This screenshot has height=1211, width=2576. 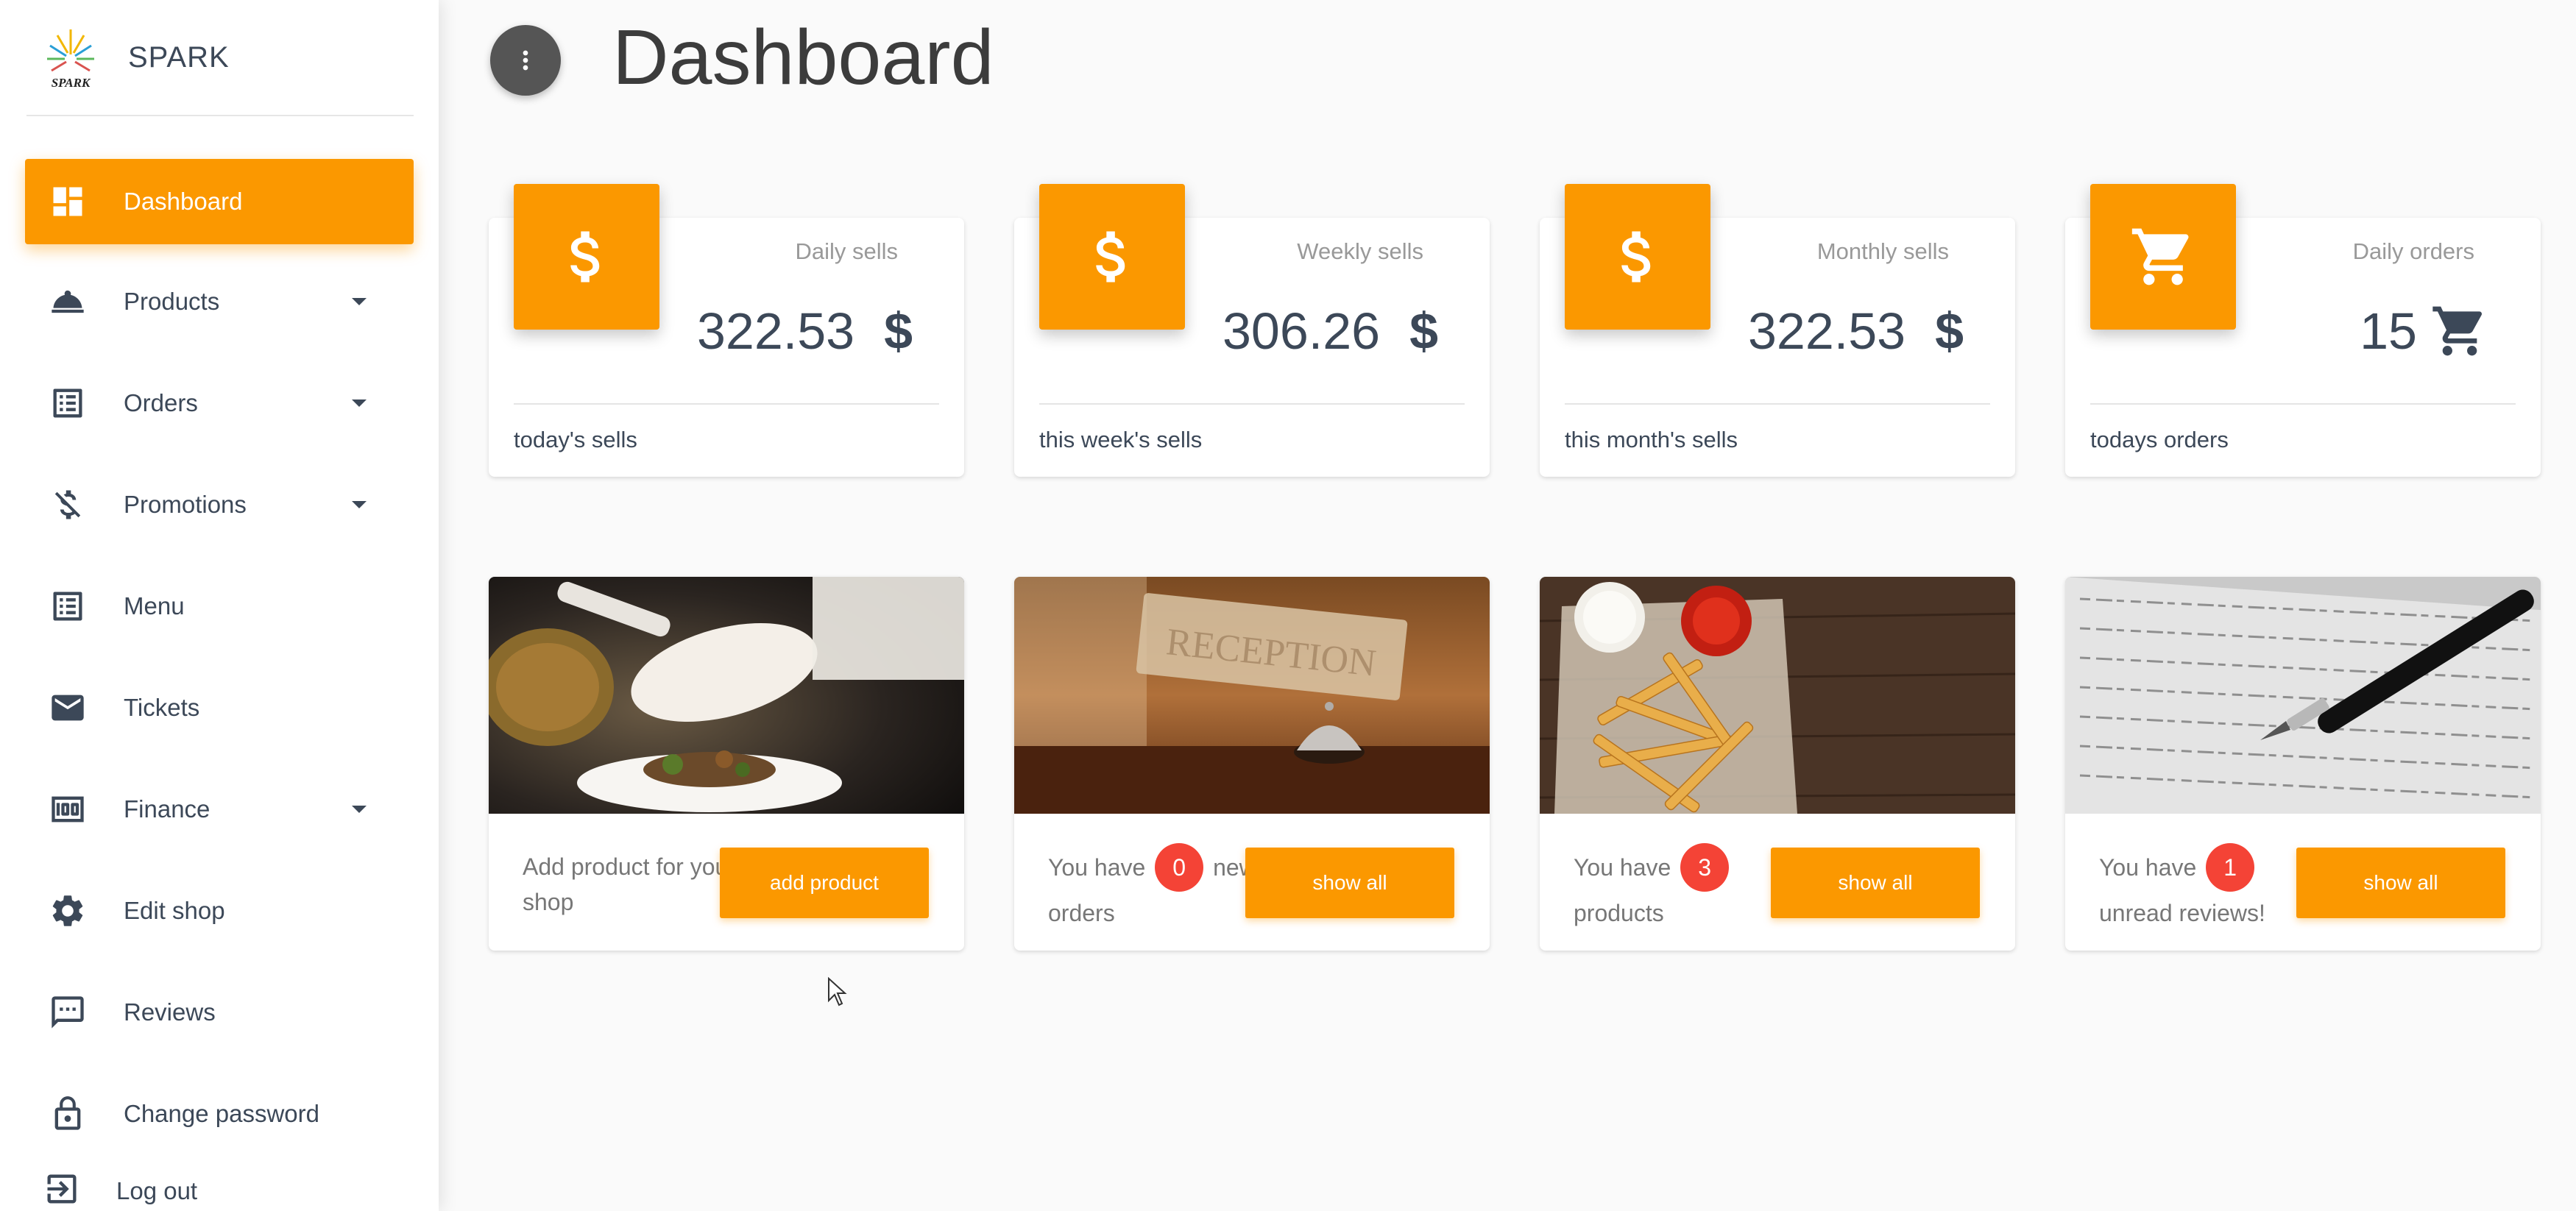 I want to click on stat-value: 15, so click(x=2388, y=331).